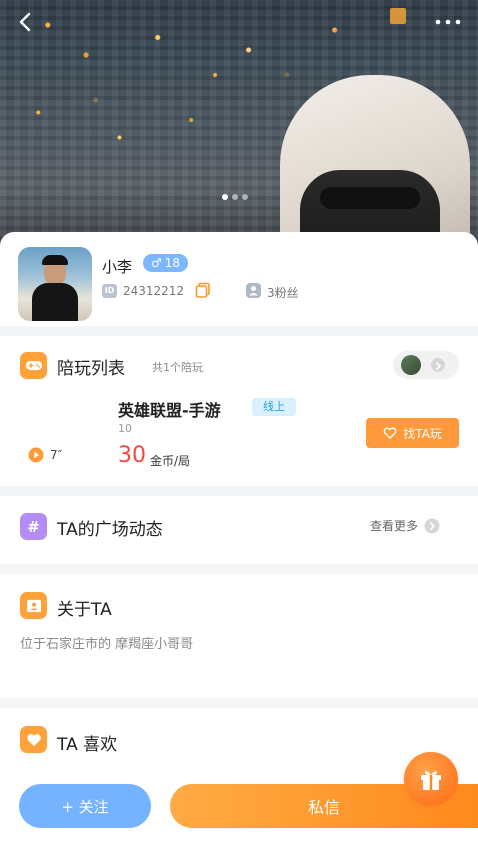 The height and width of the screenshot is (850, 478). I want to click on game-level: 10, so click(125, 428).